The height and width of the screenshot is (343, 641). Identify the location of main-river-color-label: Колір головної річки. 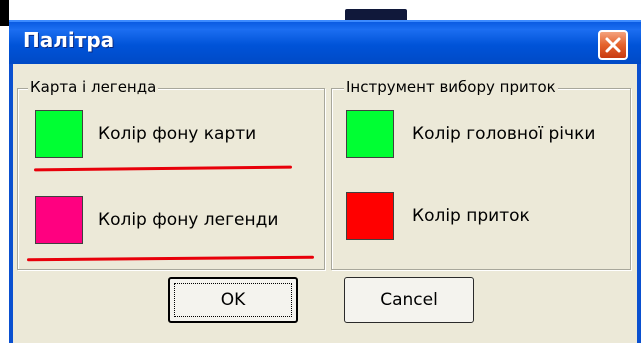
(504, 134).